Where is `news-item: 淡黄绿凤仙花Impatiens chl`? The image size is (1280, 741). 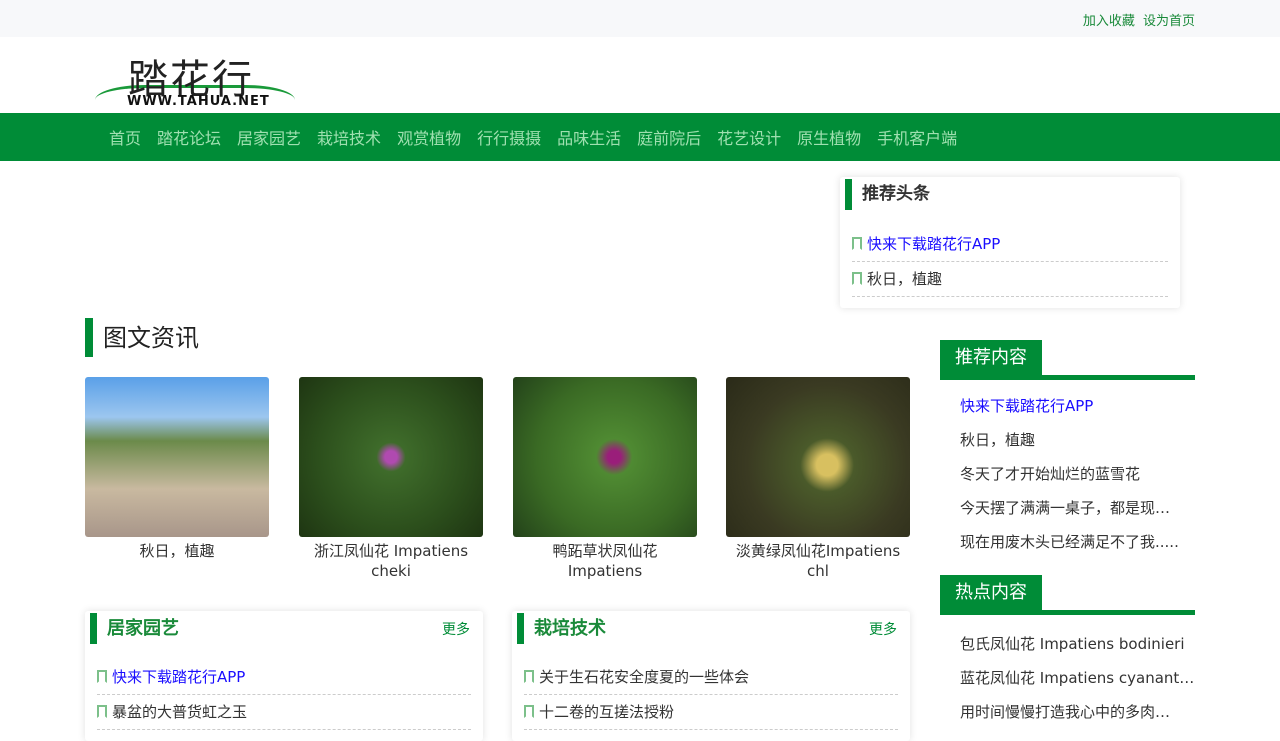 news-item: 淡黄绿凤仙花Impatiens chl is located at coordinates (818, 479).